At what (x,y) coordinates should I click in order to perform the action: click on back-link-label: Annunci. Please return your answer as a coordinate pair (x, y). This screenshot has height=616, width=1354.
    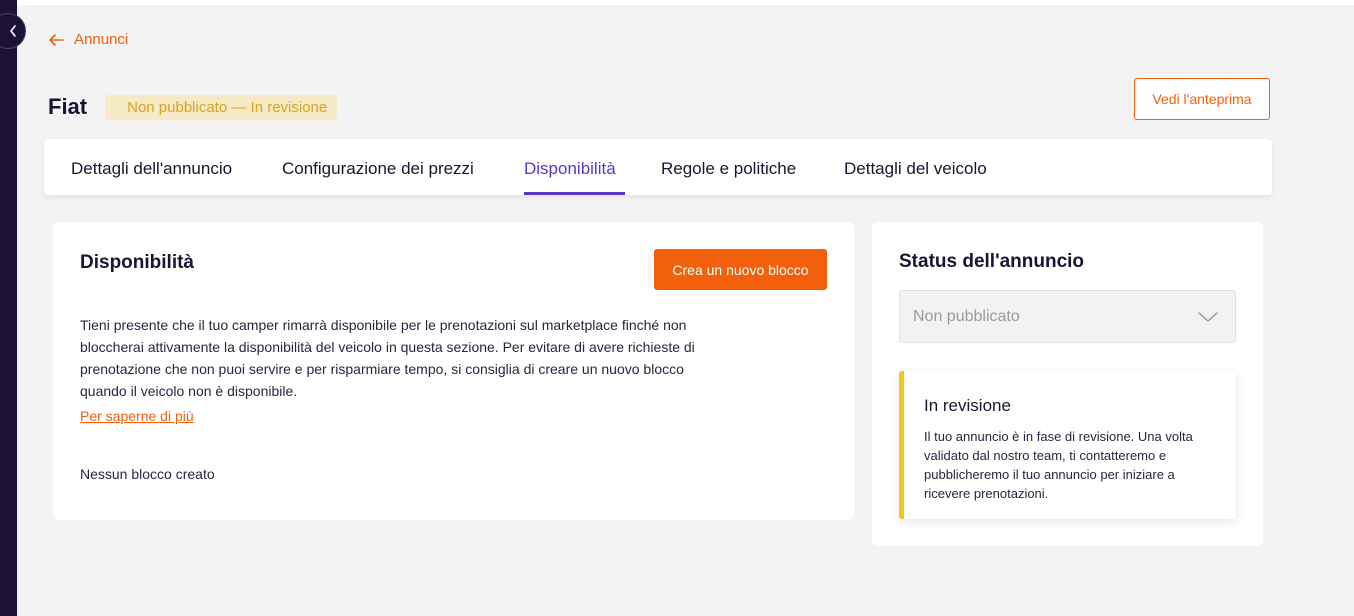
    Looking at the image, I should click on (101, 39).